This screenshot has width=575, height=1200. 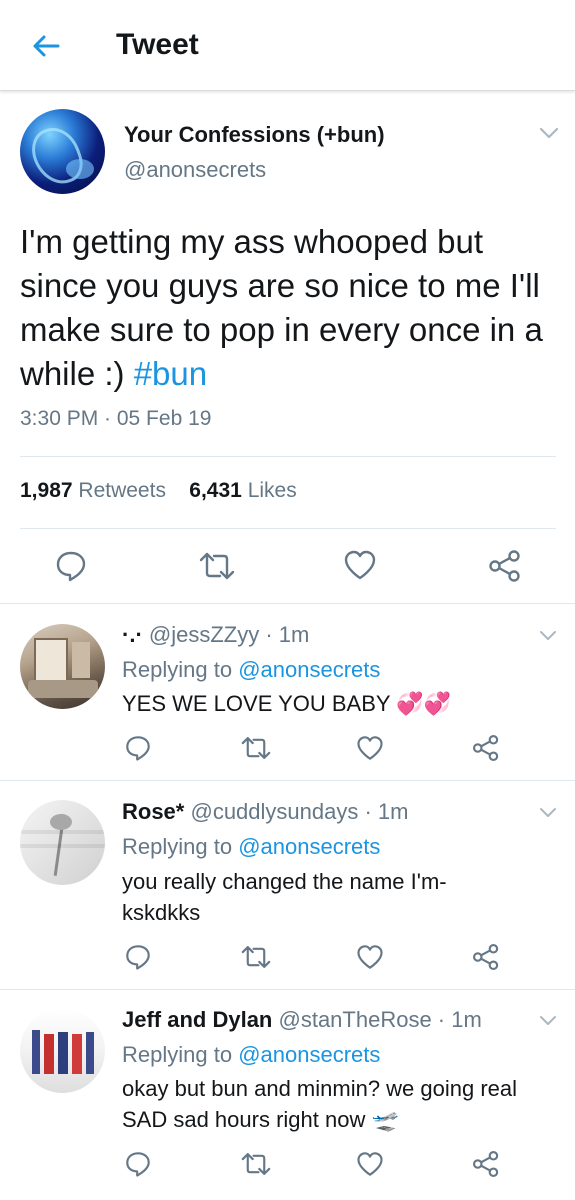 I want to click on retweets-stat: 1,987 Retweets, so click(x=93, y=490).